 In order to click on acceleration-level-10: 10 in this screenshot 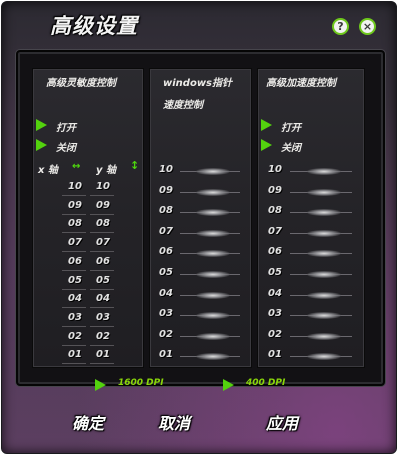, I will do `click(275, 169)`.